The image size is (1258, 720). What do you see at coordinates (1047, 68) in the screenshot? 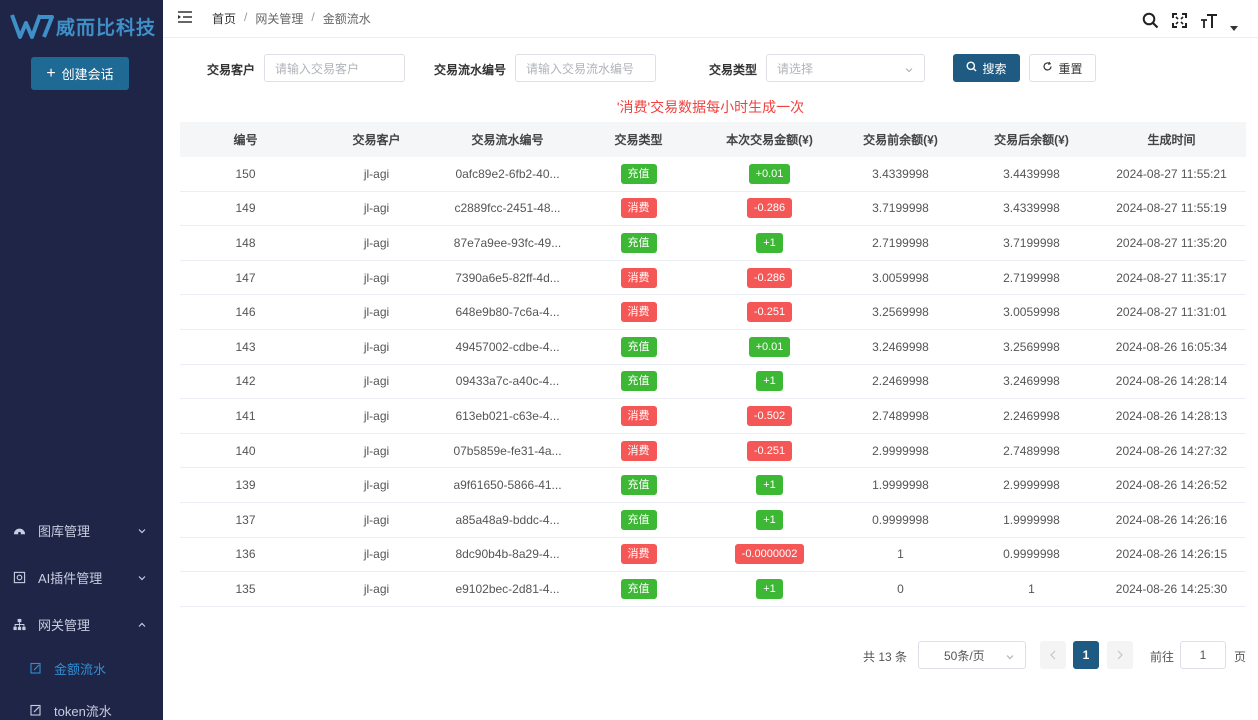
I see `refresh-icon` at bounding box center [1047, 68].